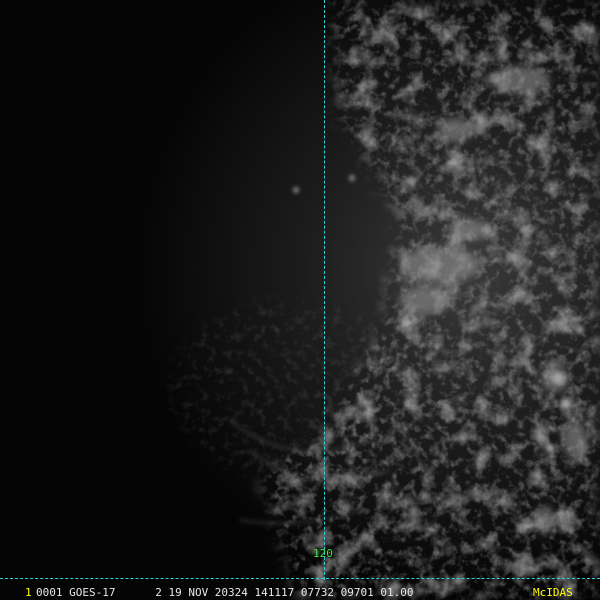 This screenshot has width=600, height=600. I want to click on mcidas-logo: McIDAS, so click(553, 592).